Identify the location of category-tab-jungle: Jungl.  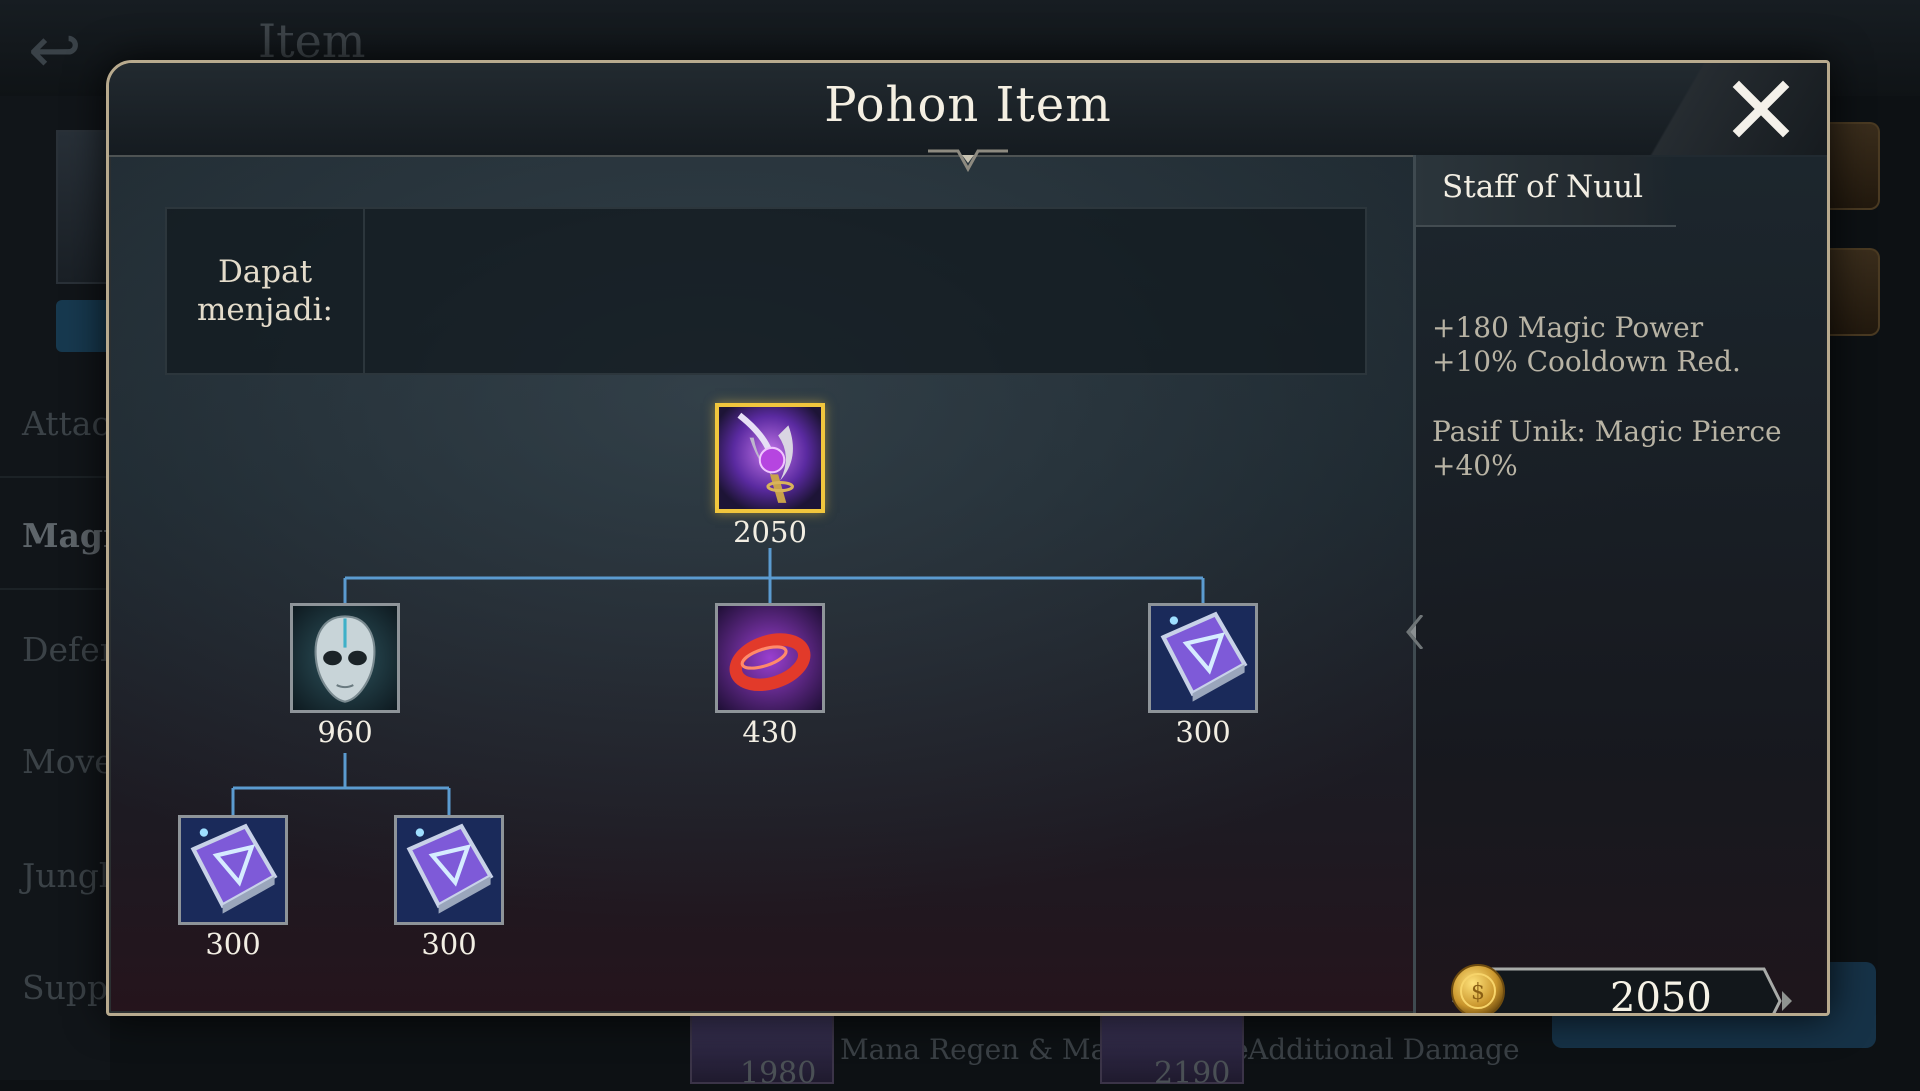
(65, 875).